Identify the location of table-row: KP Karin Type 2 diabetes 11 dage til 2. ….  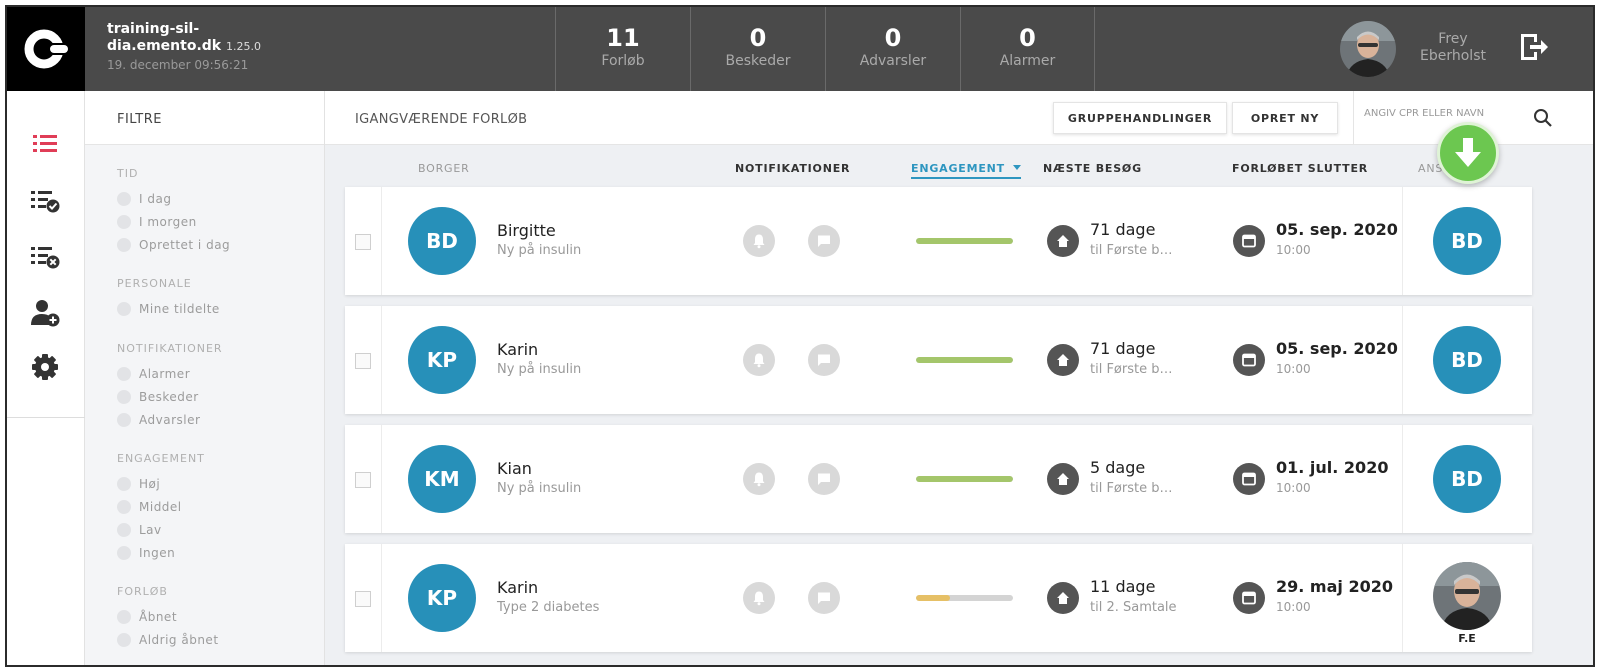
(938, 598).